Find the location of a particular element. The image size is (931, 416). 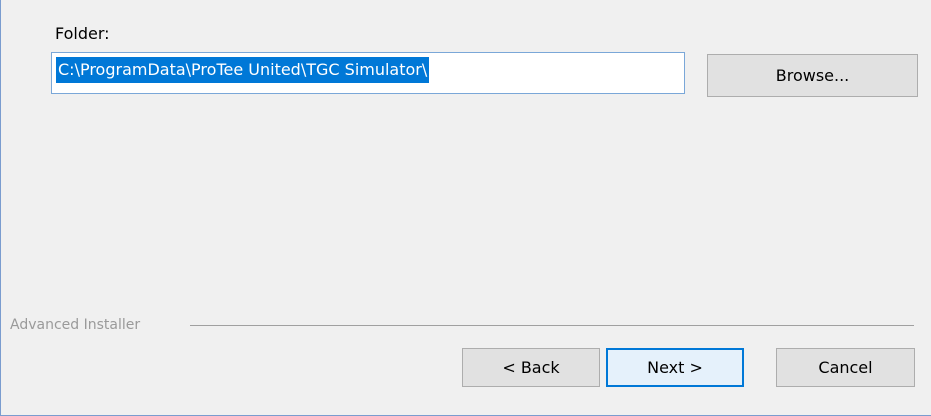

back-button-label: < Back is located at coordinates (531, 367).